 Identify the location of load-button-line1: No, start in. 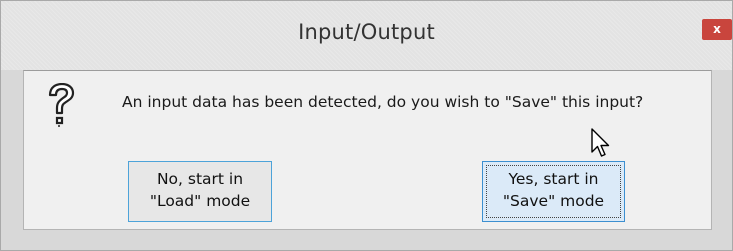
(200, 179).